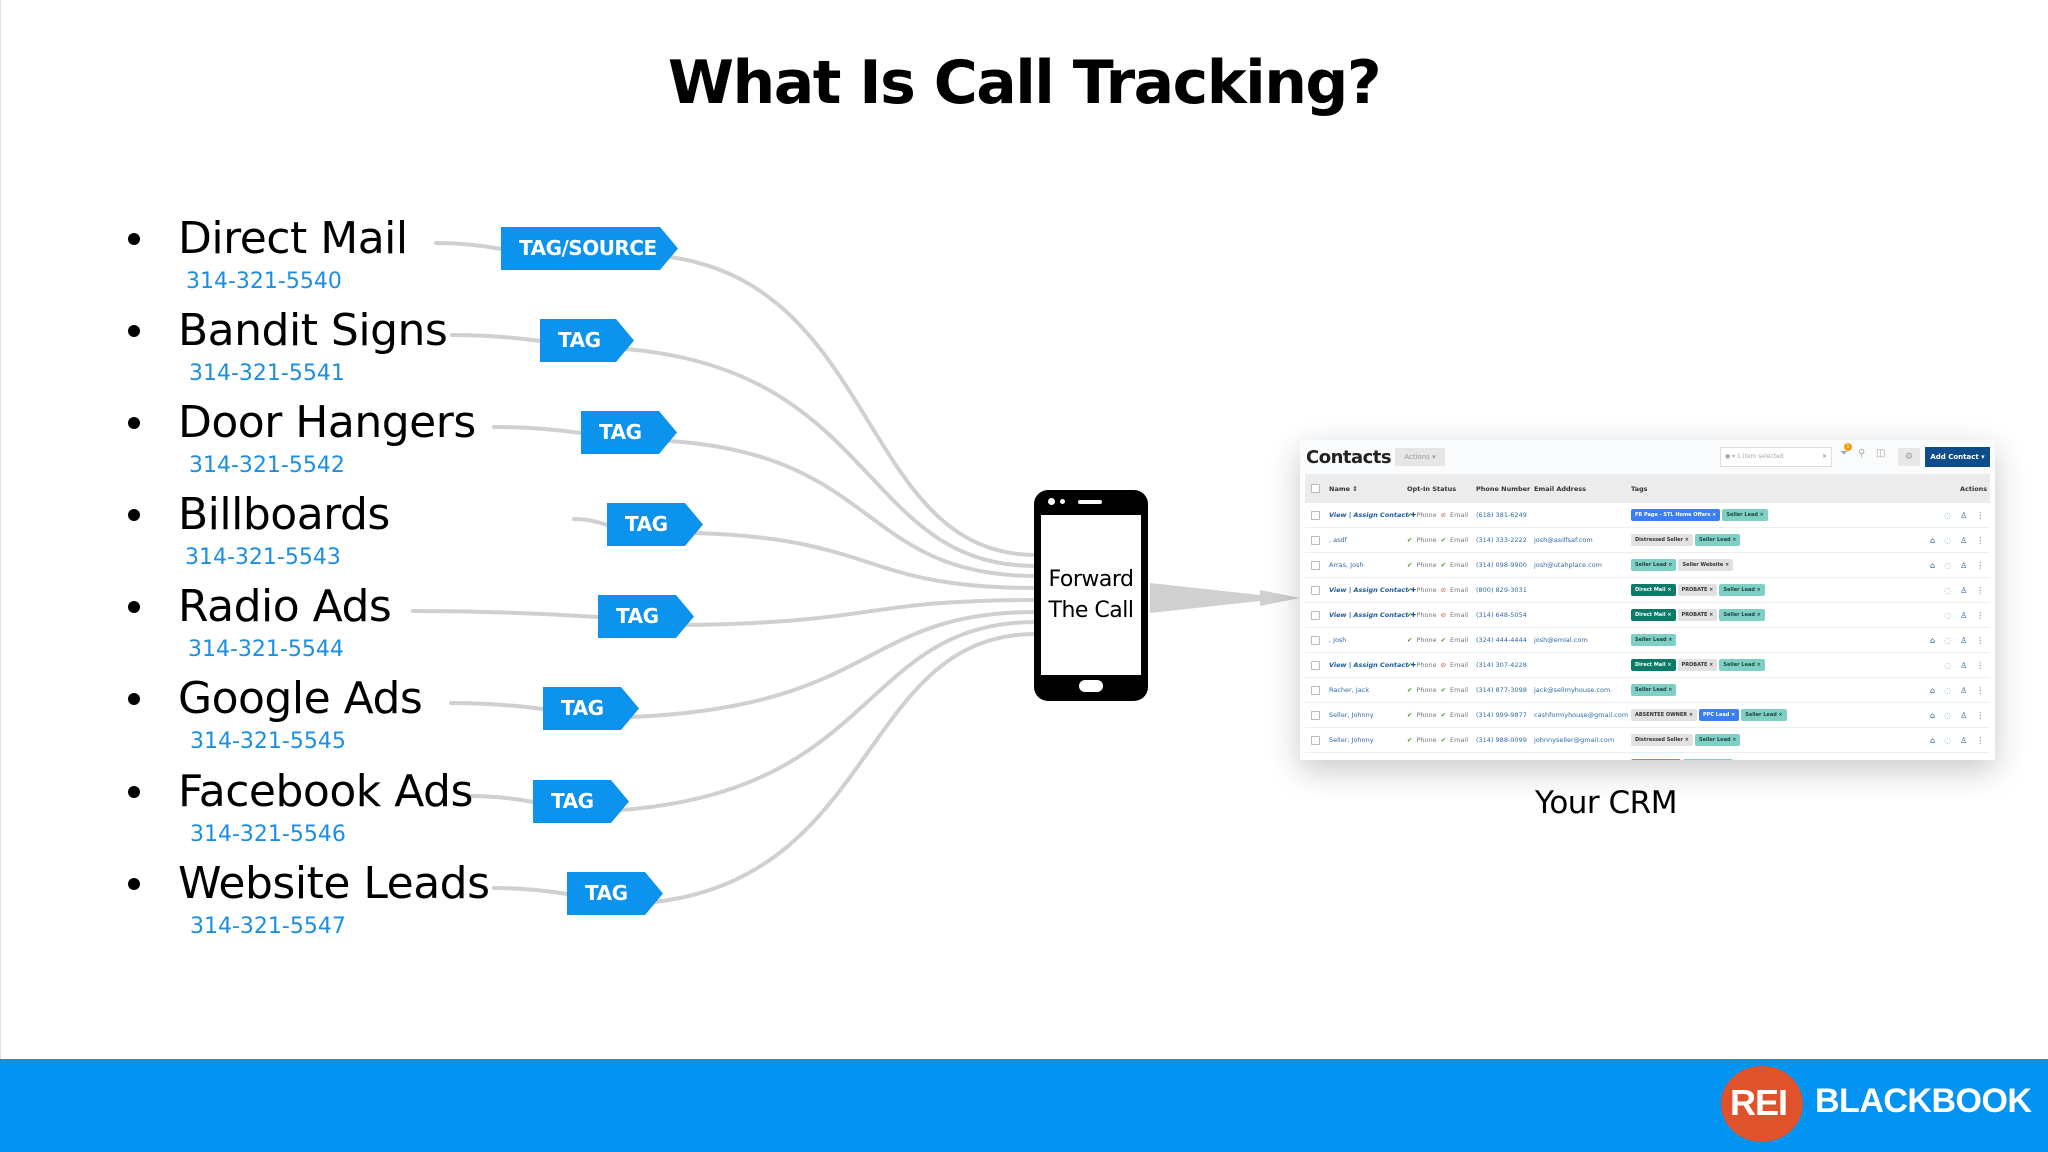 This screenshot has width=2048, height=1152. I want to click on settings-gear-icon: ⚙, so click(1909, 457).